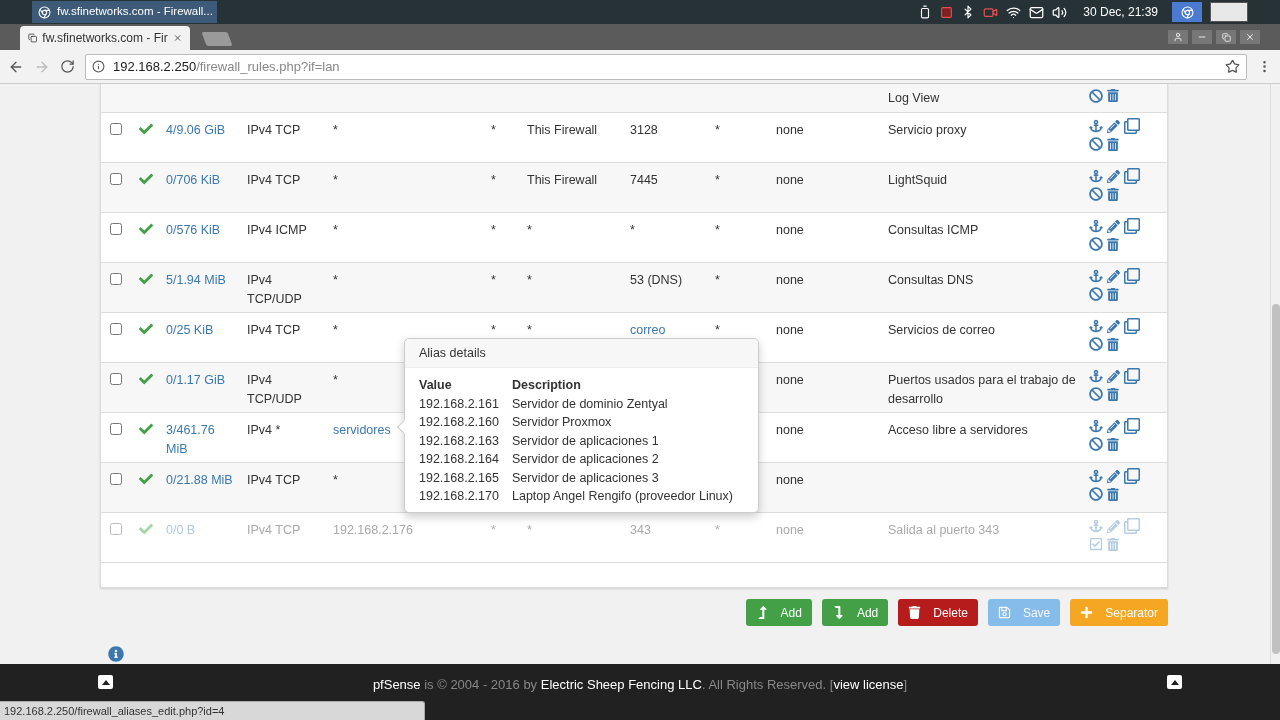 Image resolution: width=1280 pixels, height=720 pixels. Describe the element at coordinates (459, 404) in the screenshot. I see `table-cell-text: 192.168.2.161` at that location.